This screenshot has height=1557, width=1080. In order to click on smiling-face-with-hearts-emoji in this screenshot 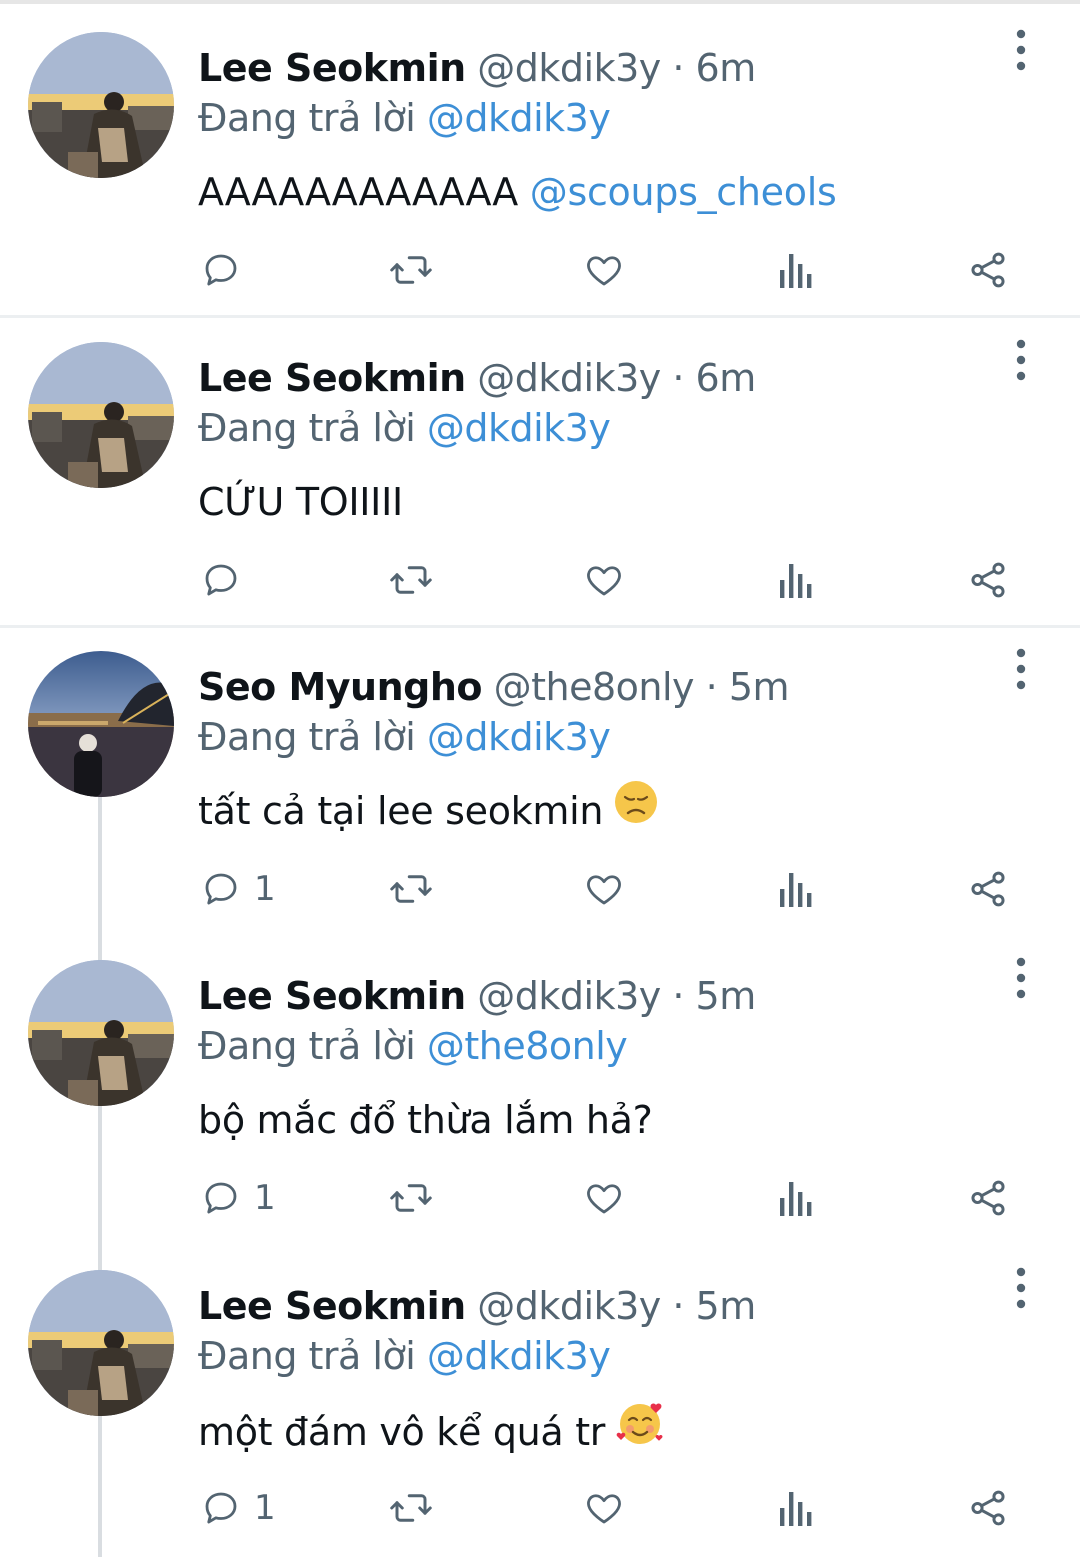, I will do `click(640, 1430)`.